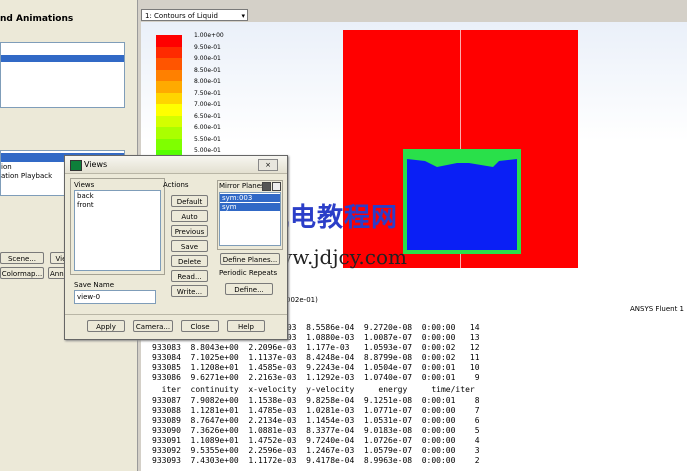  I want to click on mirror-planes-list: sym:003 sym, so click(250, 219).